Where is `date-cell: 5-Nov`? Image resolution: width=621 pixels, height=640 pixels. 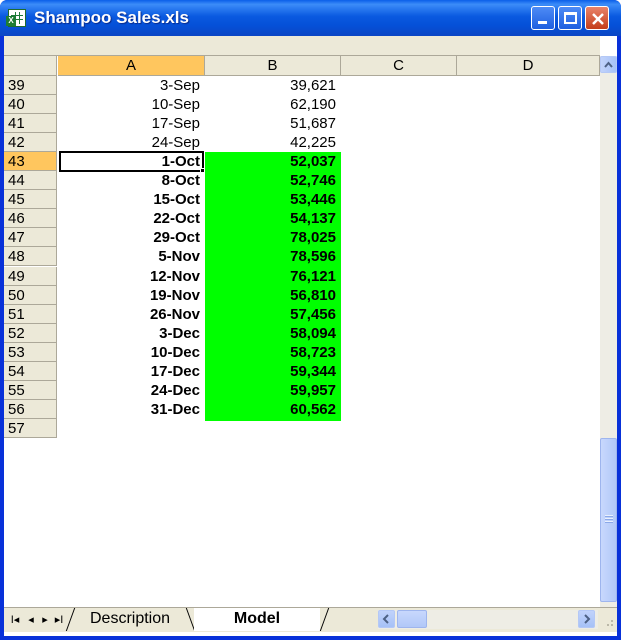 date-cell: 5-Nov is located at coordinates (131, 256).